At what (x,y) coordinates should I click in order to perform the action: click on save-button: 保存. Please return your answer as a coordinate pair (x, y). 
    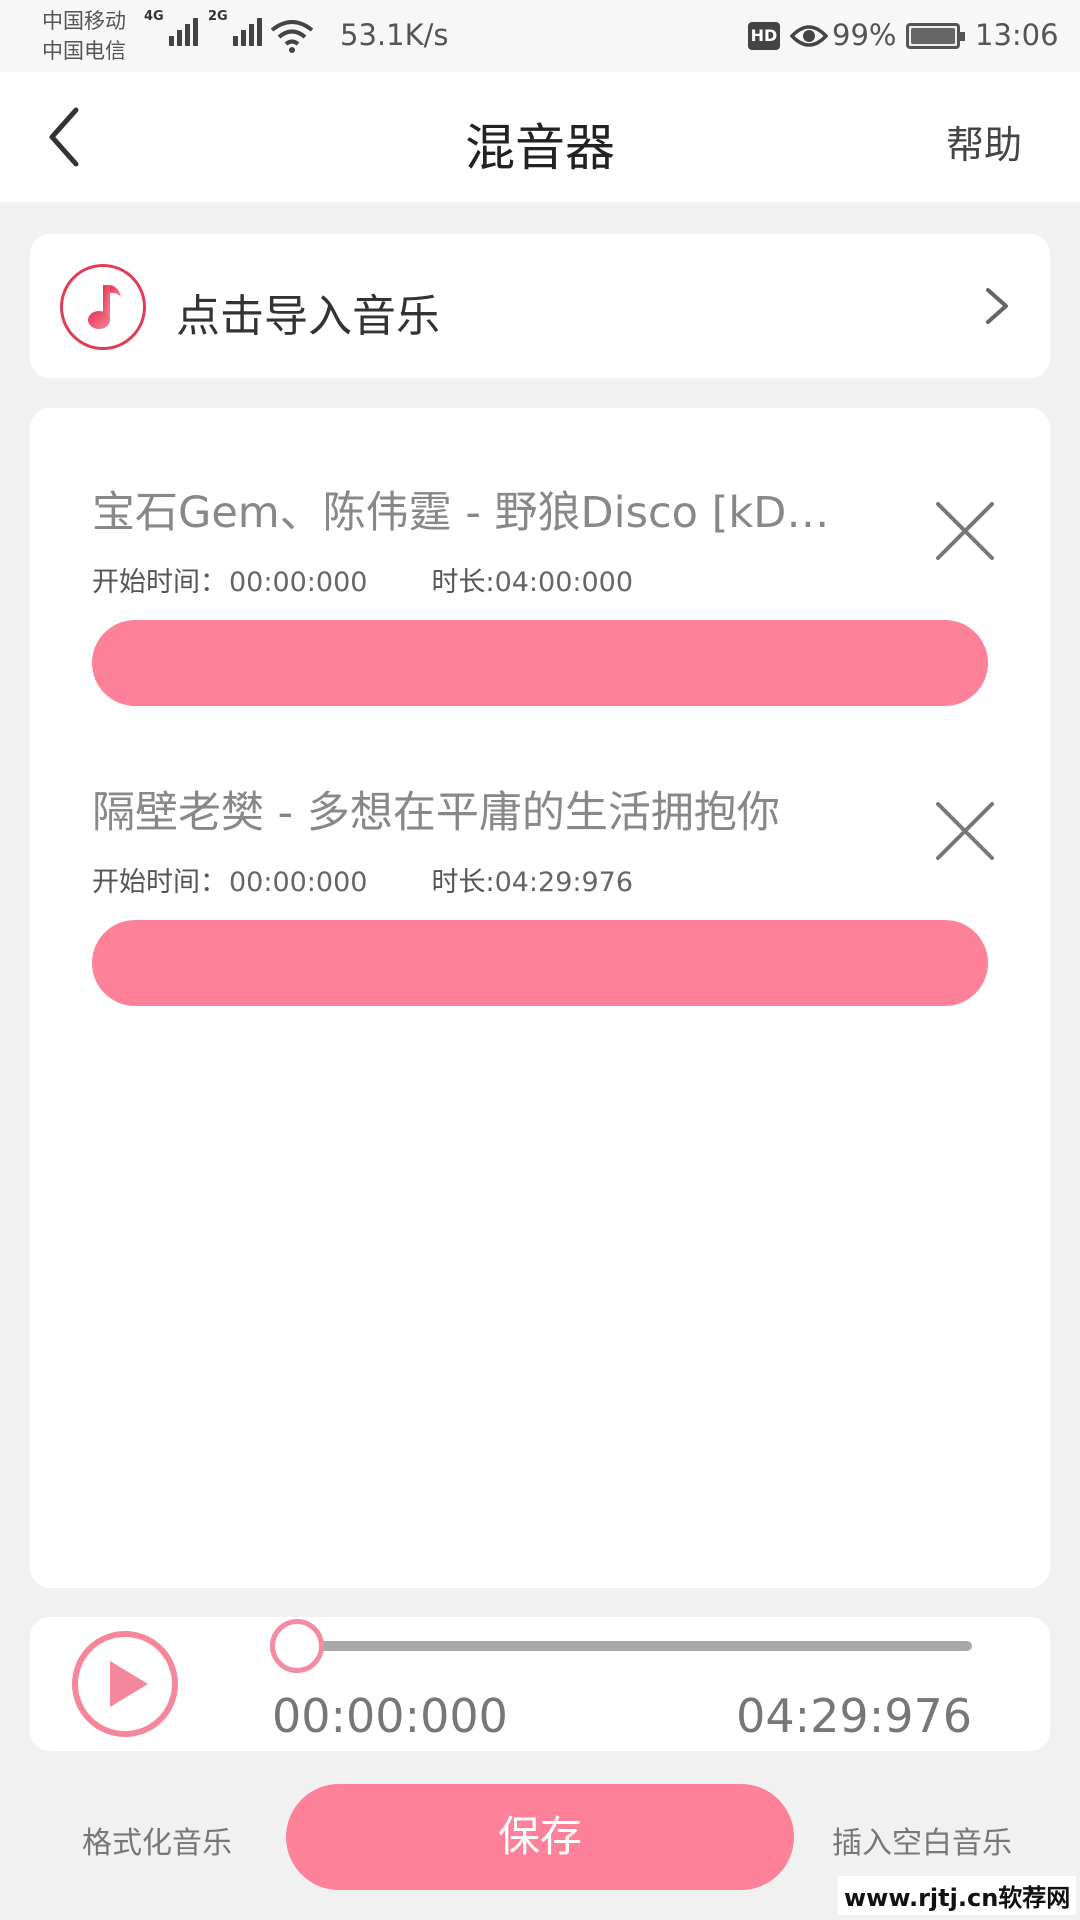
    Looking at the image, I should click on (540, 1837).